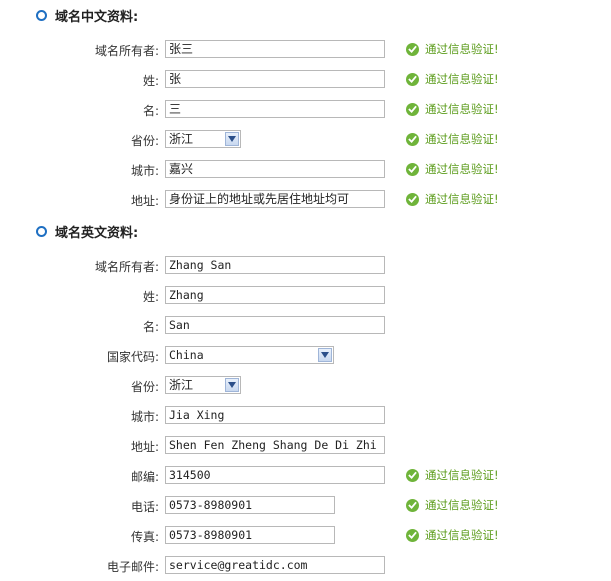 The height and width of the screenshot is (581, 611). I want to click on section-title-text: 域名英文资料:, so click(97, 233).